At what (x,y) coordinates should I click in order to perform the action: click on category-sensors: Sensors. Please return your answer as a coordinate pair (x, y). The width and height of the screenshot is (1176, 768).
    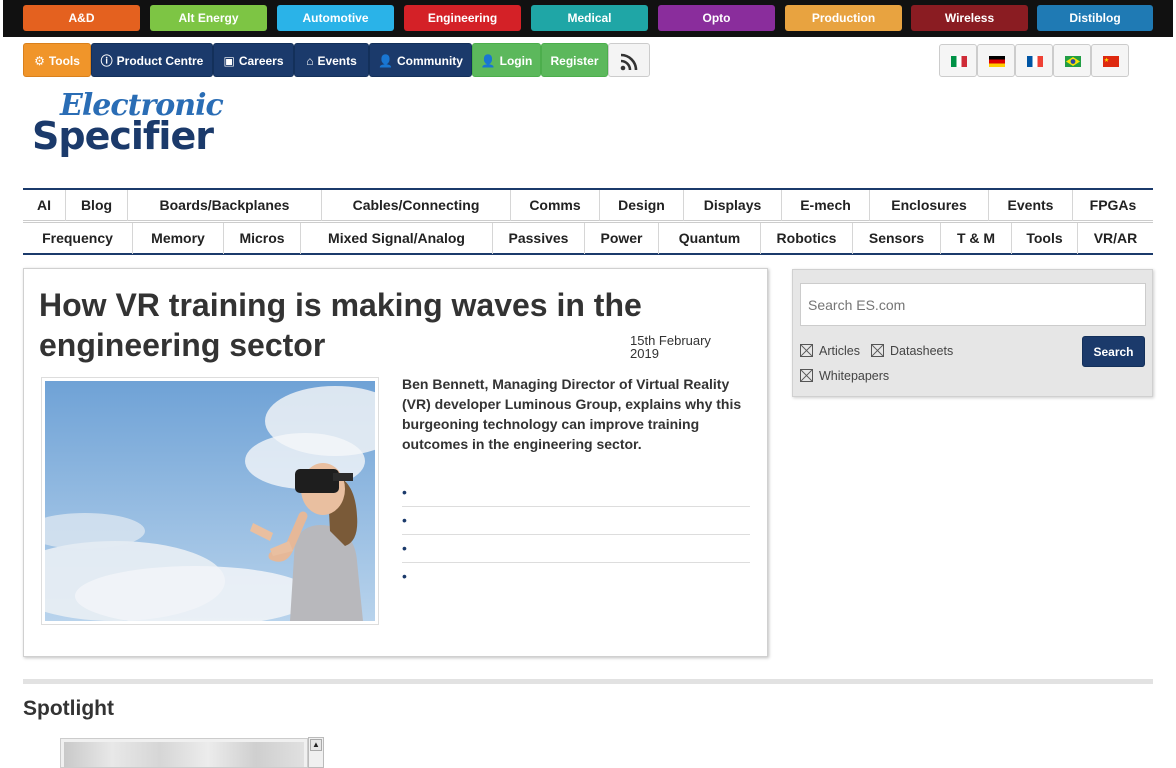
    Looking at the image, I should click on (897, 238).